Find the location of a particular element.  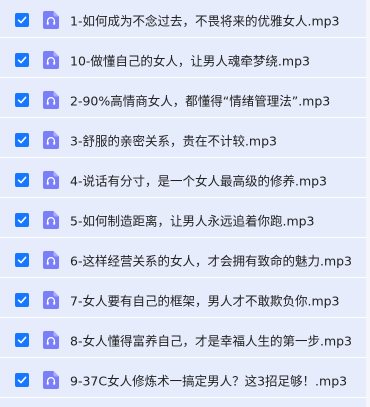

file-row: 10-做懂自己的女人，让男人魂牵梦绕.mp3 is located at coordinates (183, 60).